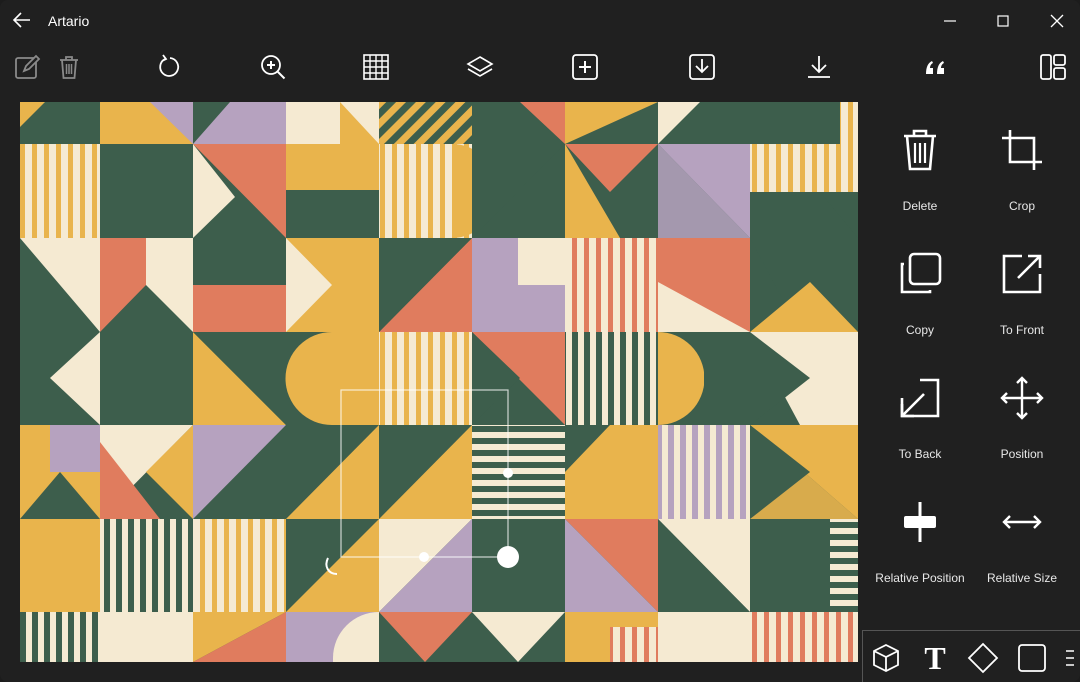 This screenshot has width=1080, height=682. I want to click on diamond-icon, so click(983, 658).